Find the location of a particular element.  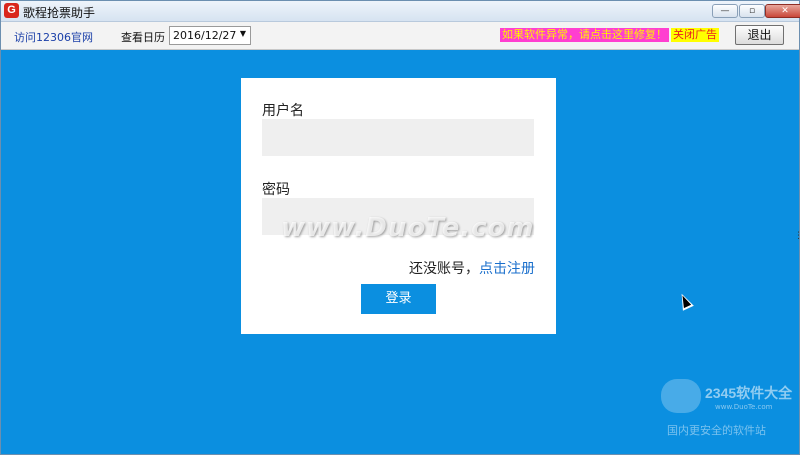

username-label: 用户名 is located at coordinates (283, 111).